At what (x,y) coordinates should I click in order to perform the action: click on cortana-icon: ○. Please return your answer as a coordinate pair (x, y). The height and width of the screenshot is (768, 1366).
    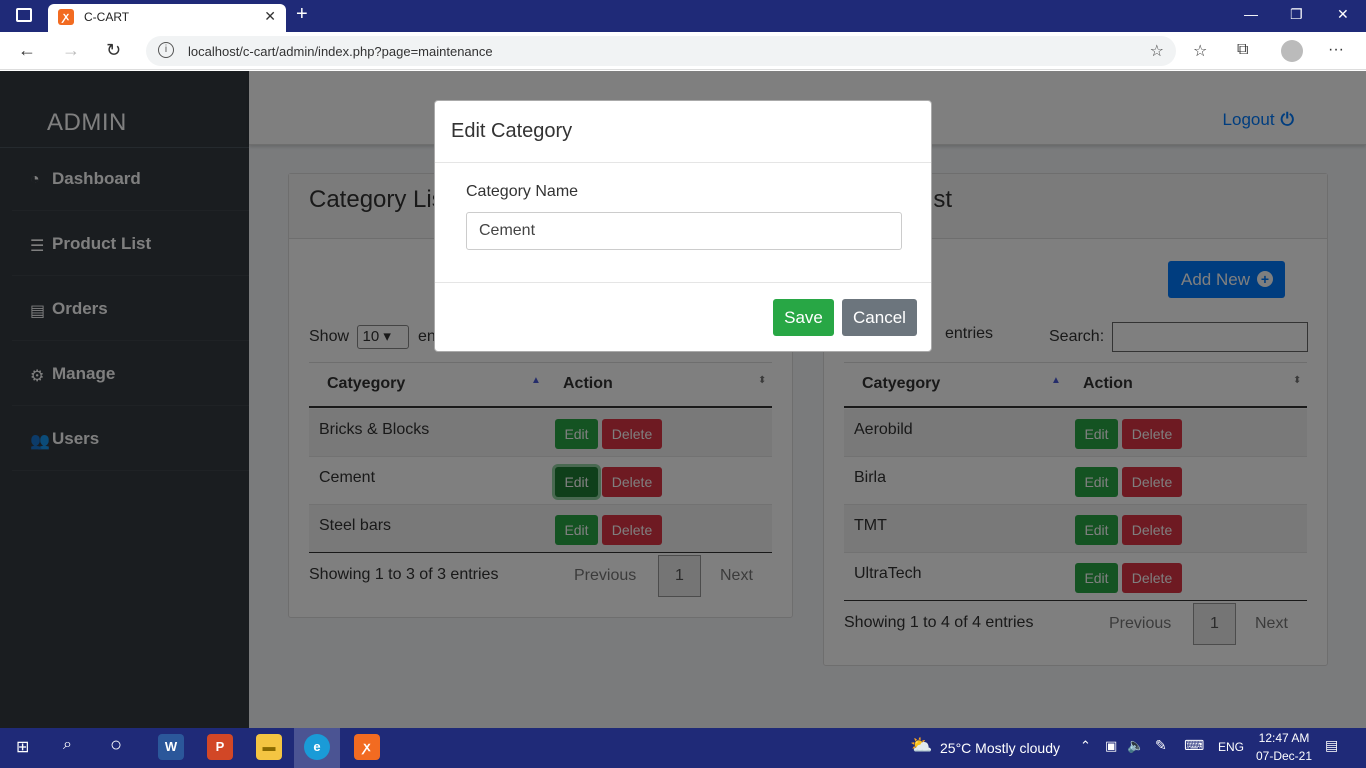
    Looking at the image, I should click on (116, 745).